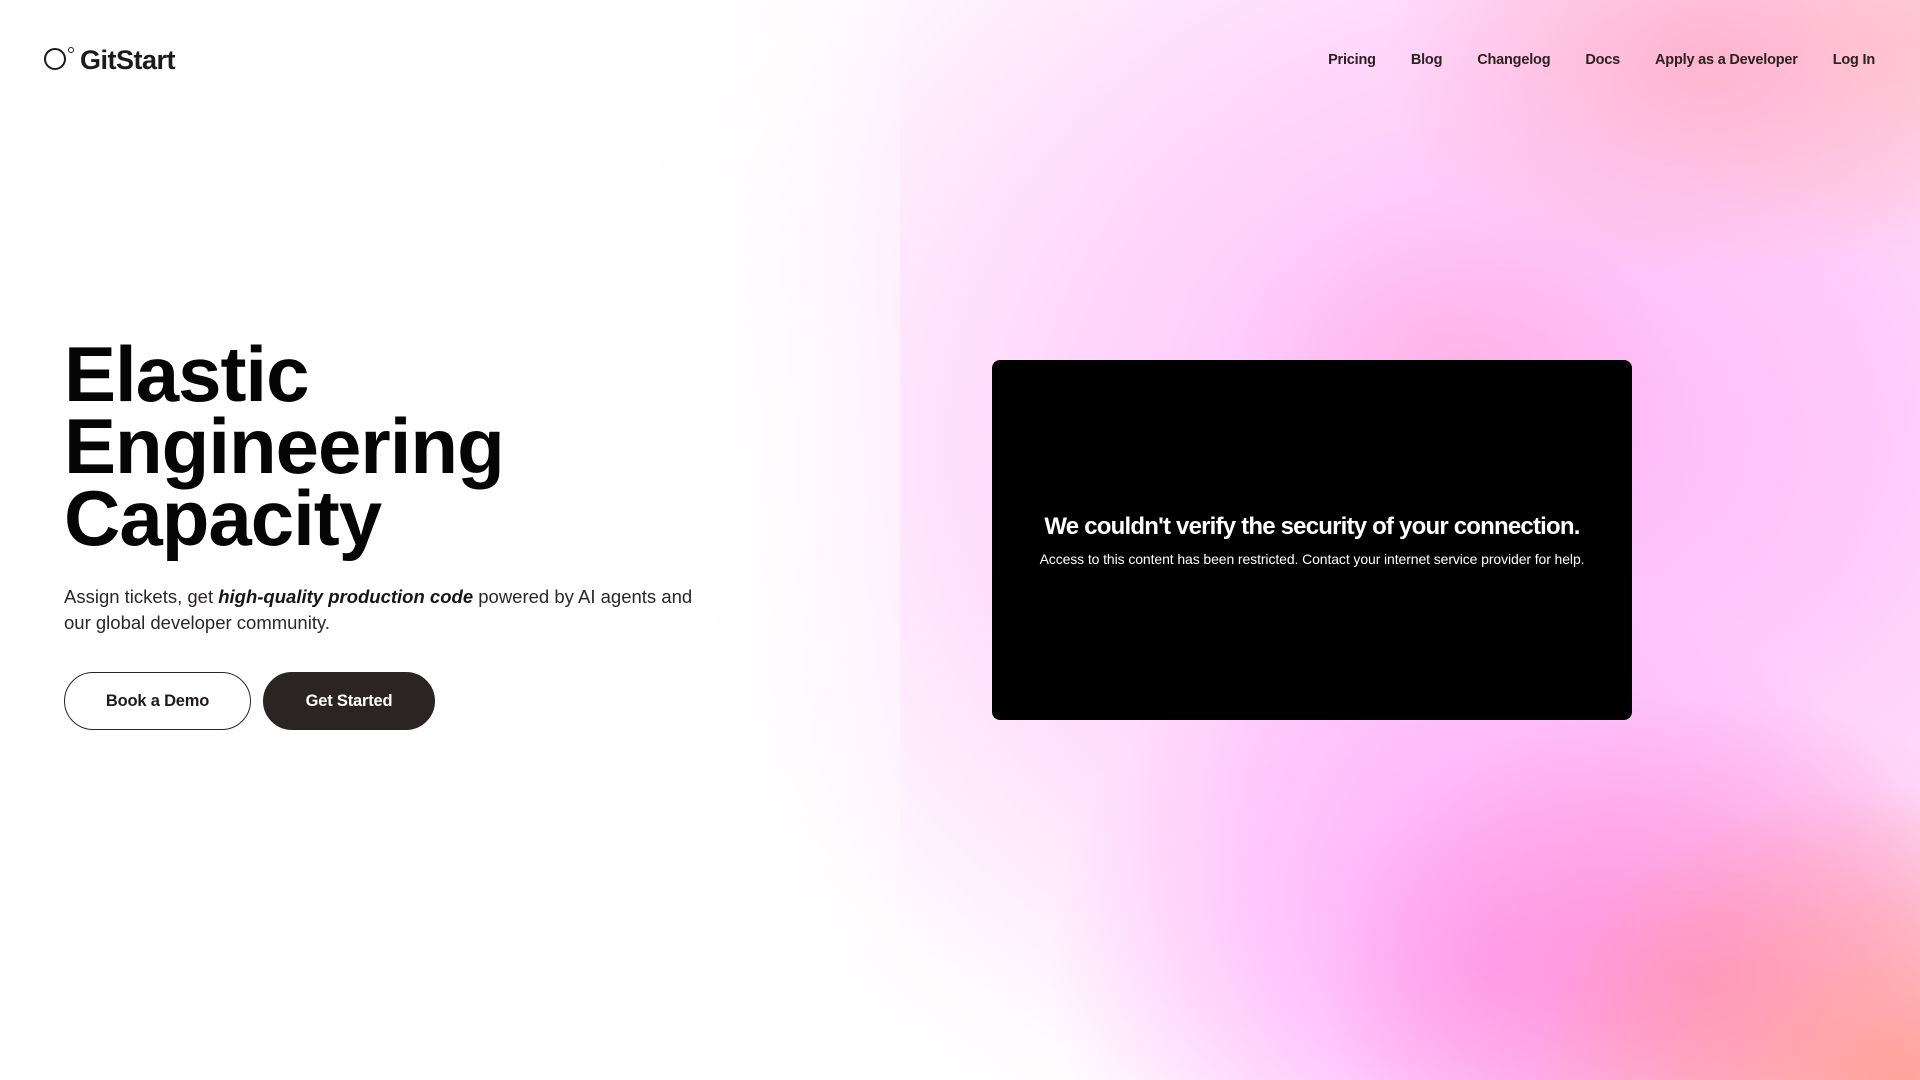  What do you see at coordinates (1427, 60) in the screenshot?
I see `nav-blog: Blog` at bounding box center [1427, 60].